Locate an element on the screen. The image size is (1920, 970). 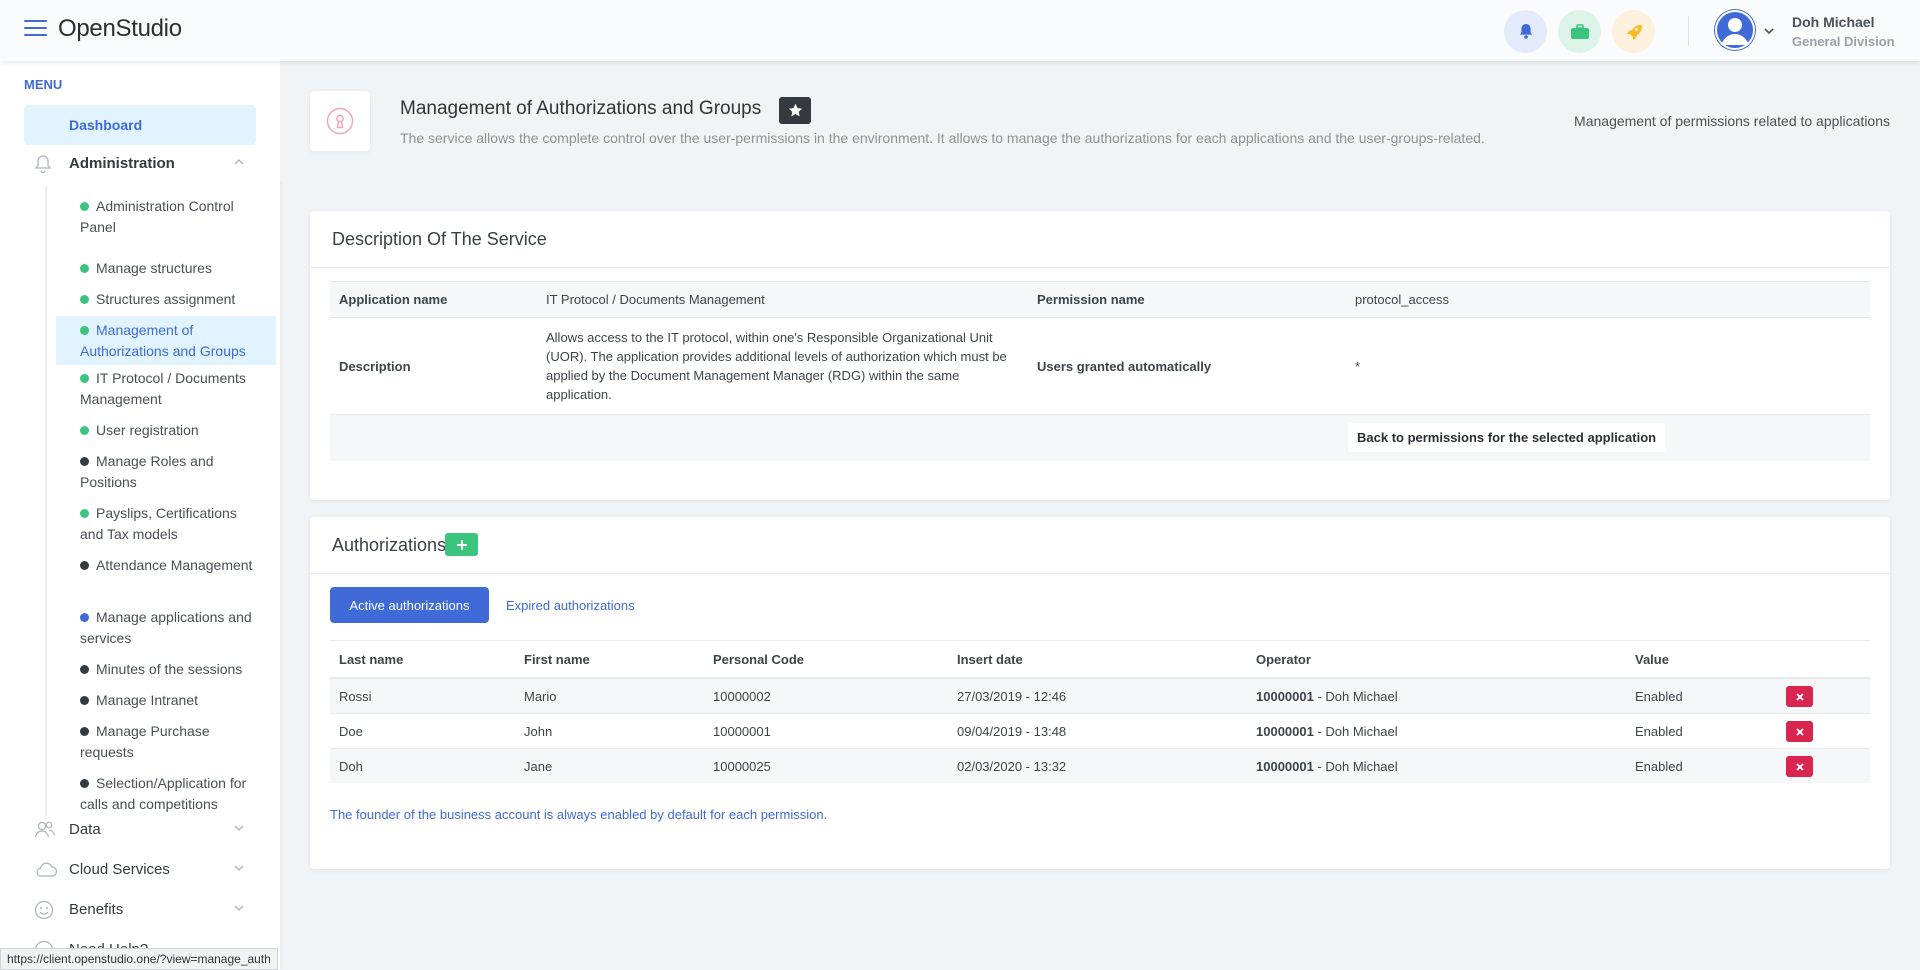
notifications-button is located at coordinates (1525, 31).